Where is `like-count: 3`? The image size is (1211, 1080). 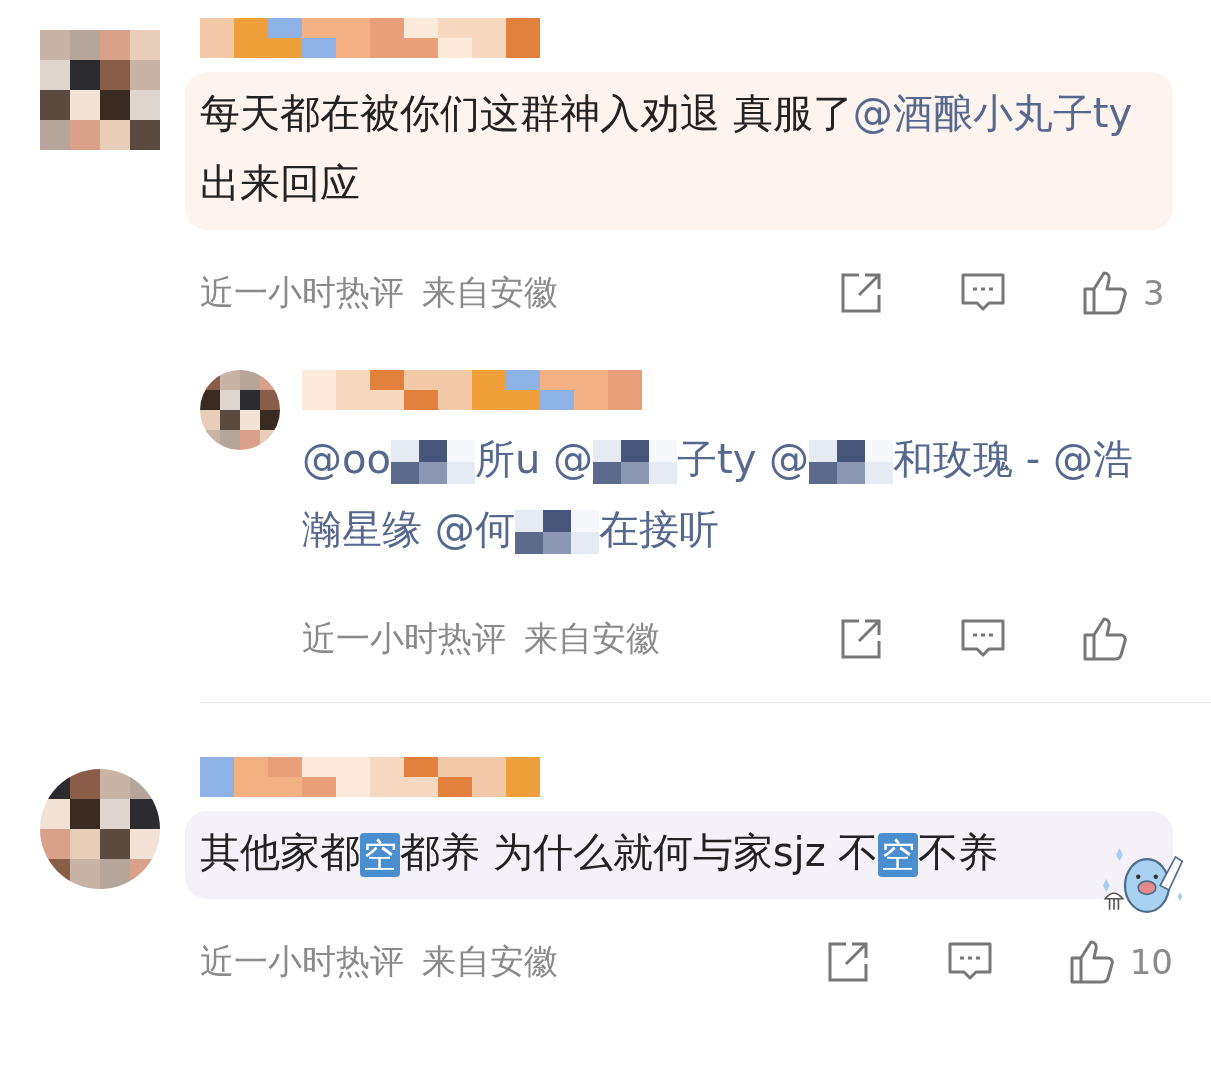 like-count: 3 is located at coordinates (1154, 293).